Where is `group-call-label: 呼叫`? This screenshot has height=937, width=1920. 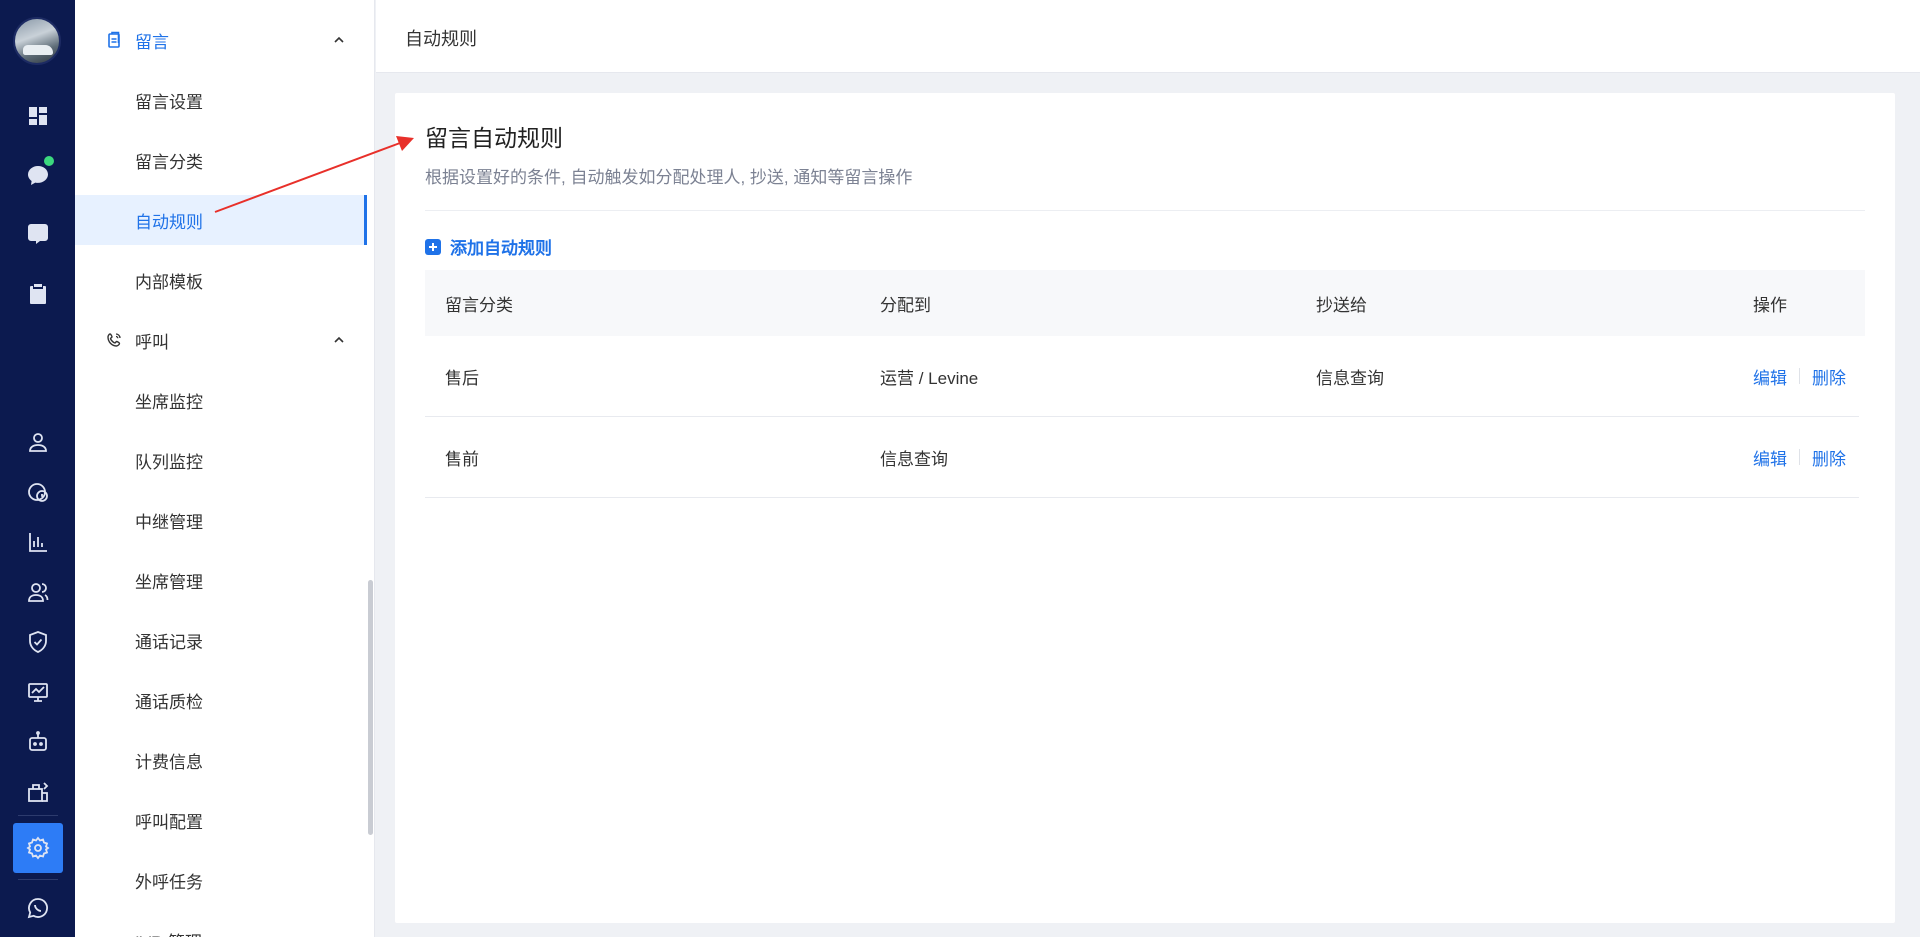 group-call-label: 呼叫 is located at coordinates (152, 342).